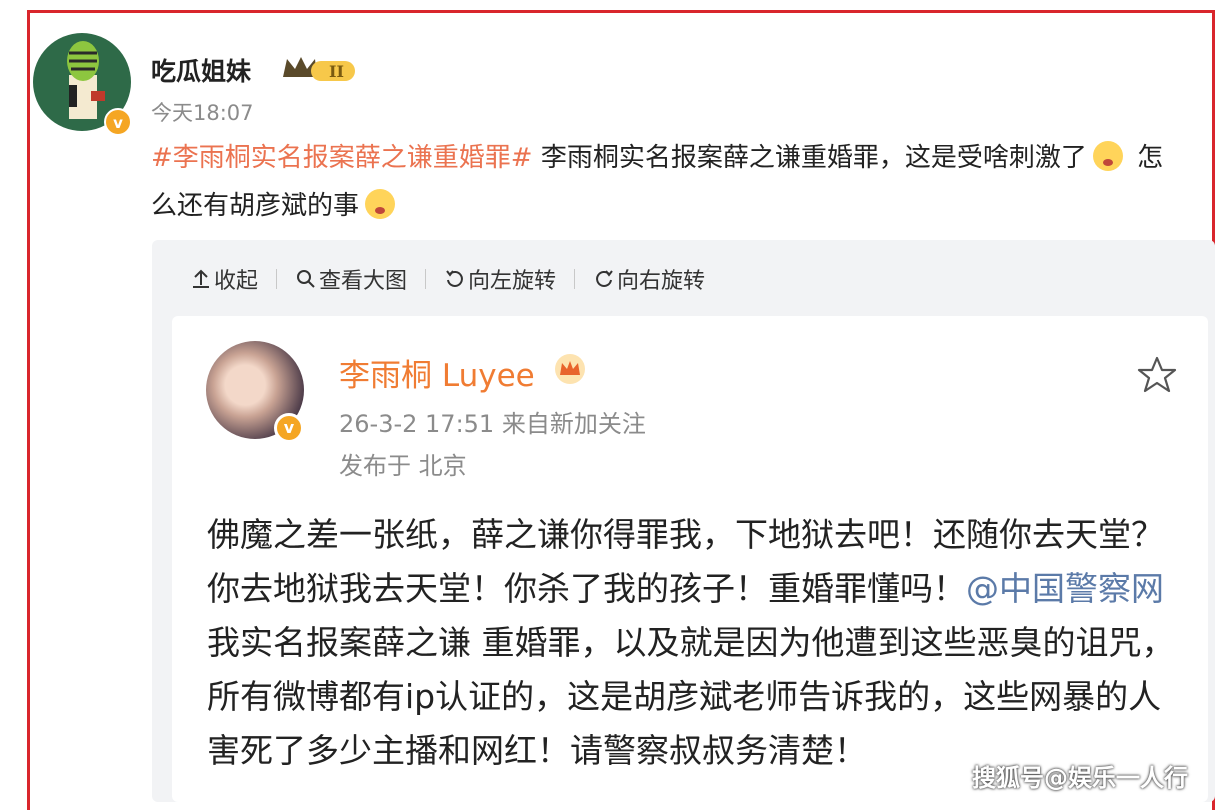 This screenshot has width=1219, height=810. I want to click on crown-icon, so click(570, 369).